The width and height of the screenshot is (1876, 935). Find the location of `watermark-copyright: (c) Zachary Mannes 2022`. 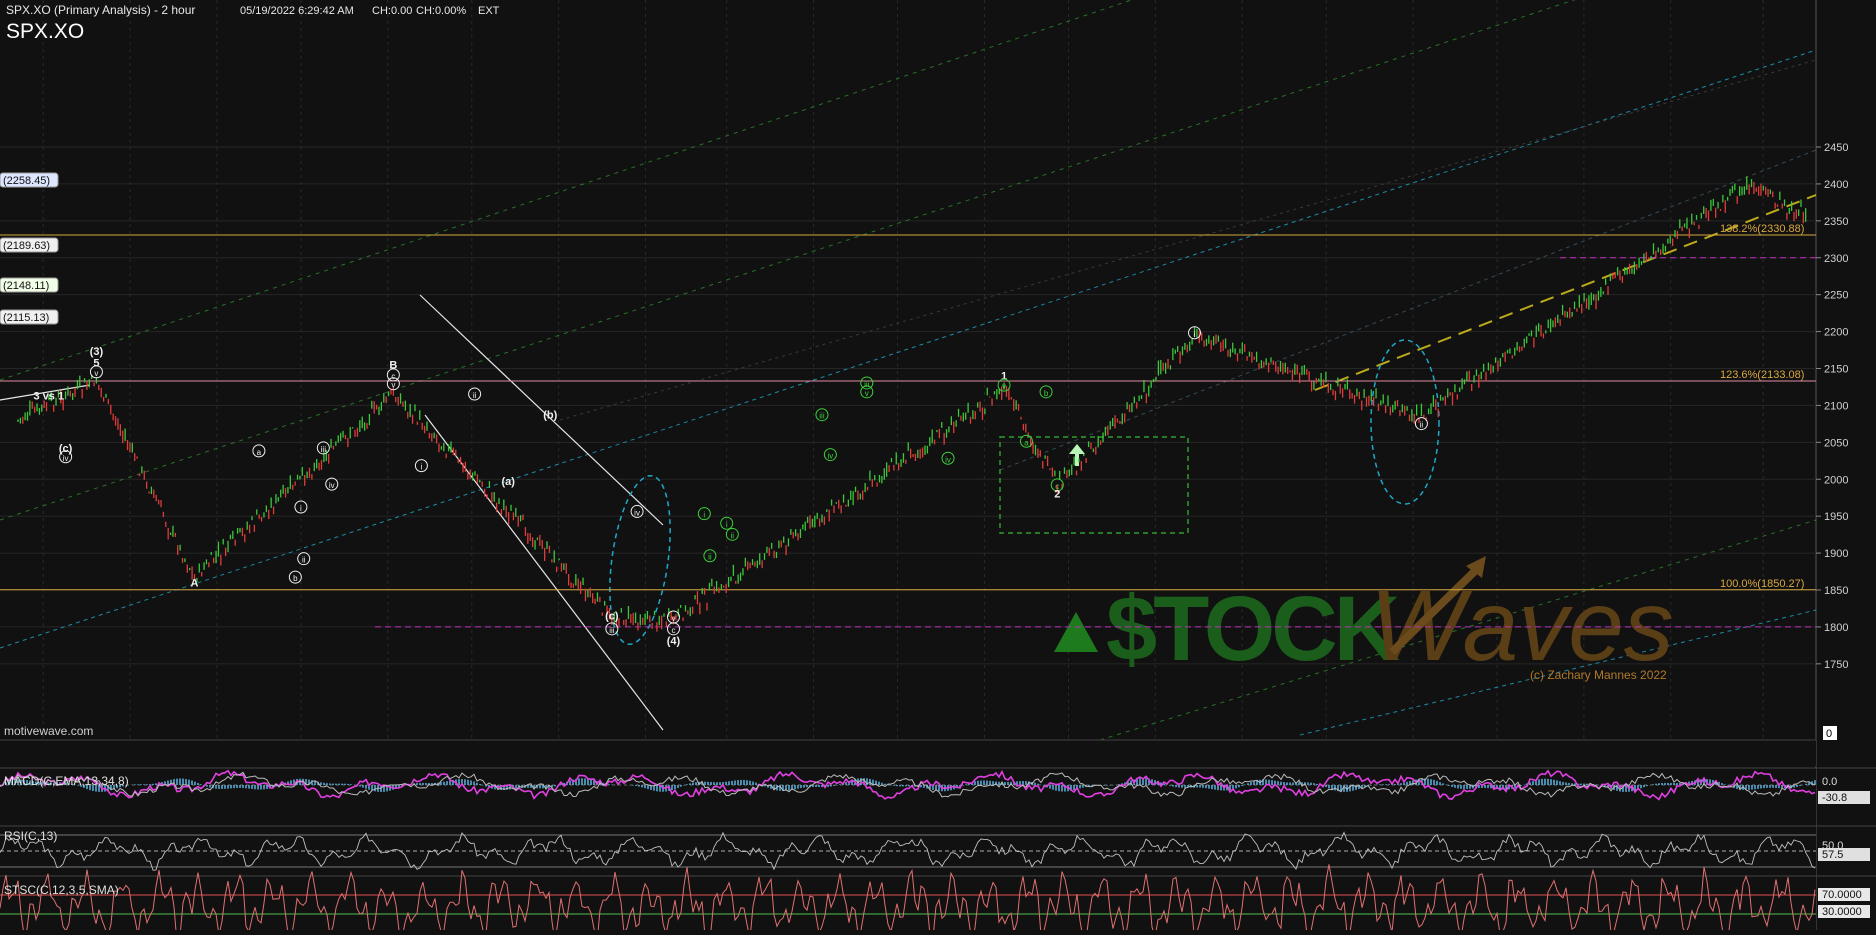

watermark-copyright: (c) Zachary Mannes 2022 is located at coordinates (1598, 675).